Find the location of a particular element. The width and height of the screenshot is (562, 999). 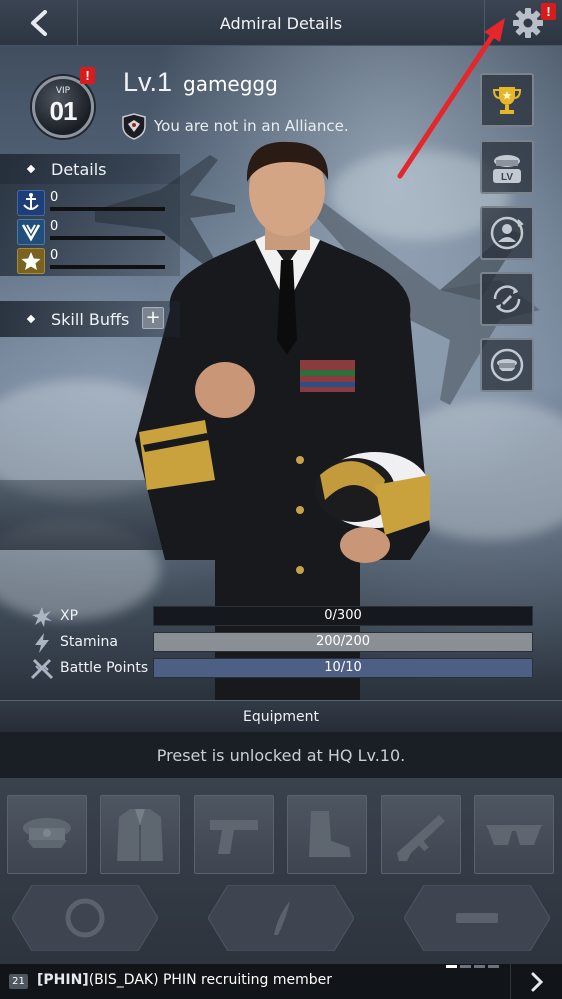

vip-label: VIP is located at coordinates (63, 91).